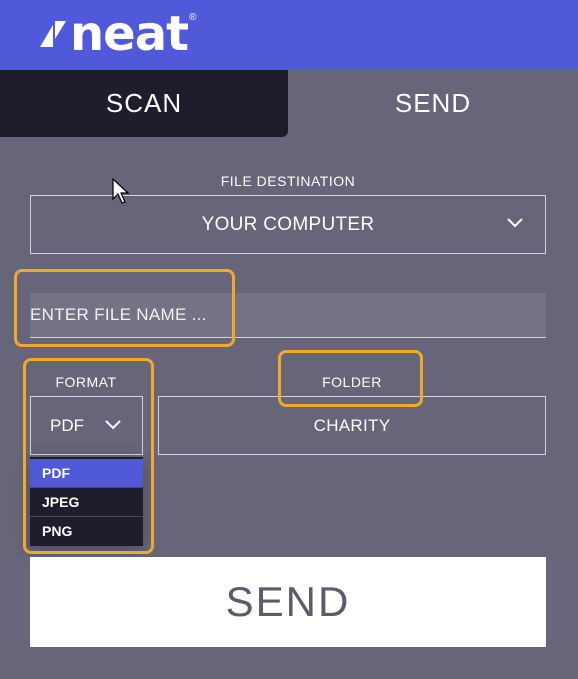 The width and height of the screenshot is (578, 679). Describe the element at coordinates (144, 103) in the screenshot. I see `tab-scan: SCAN` at that location.